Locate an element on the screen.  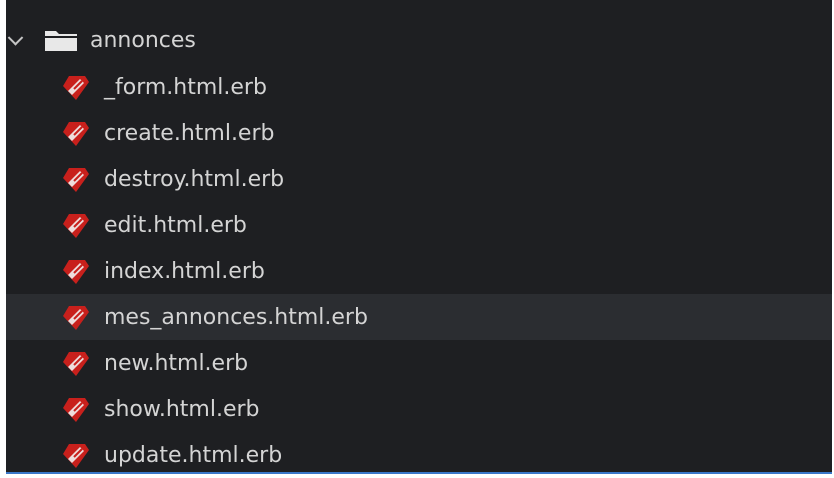
file-row: _form.html.erb is located at coordinates (419, 87).